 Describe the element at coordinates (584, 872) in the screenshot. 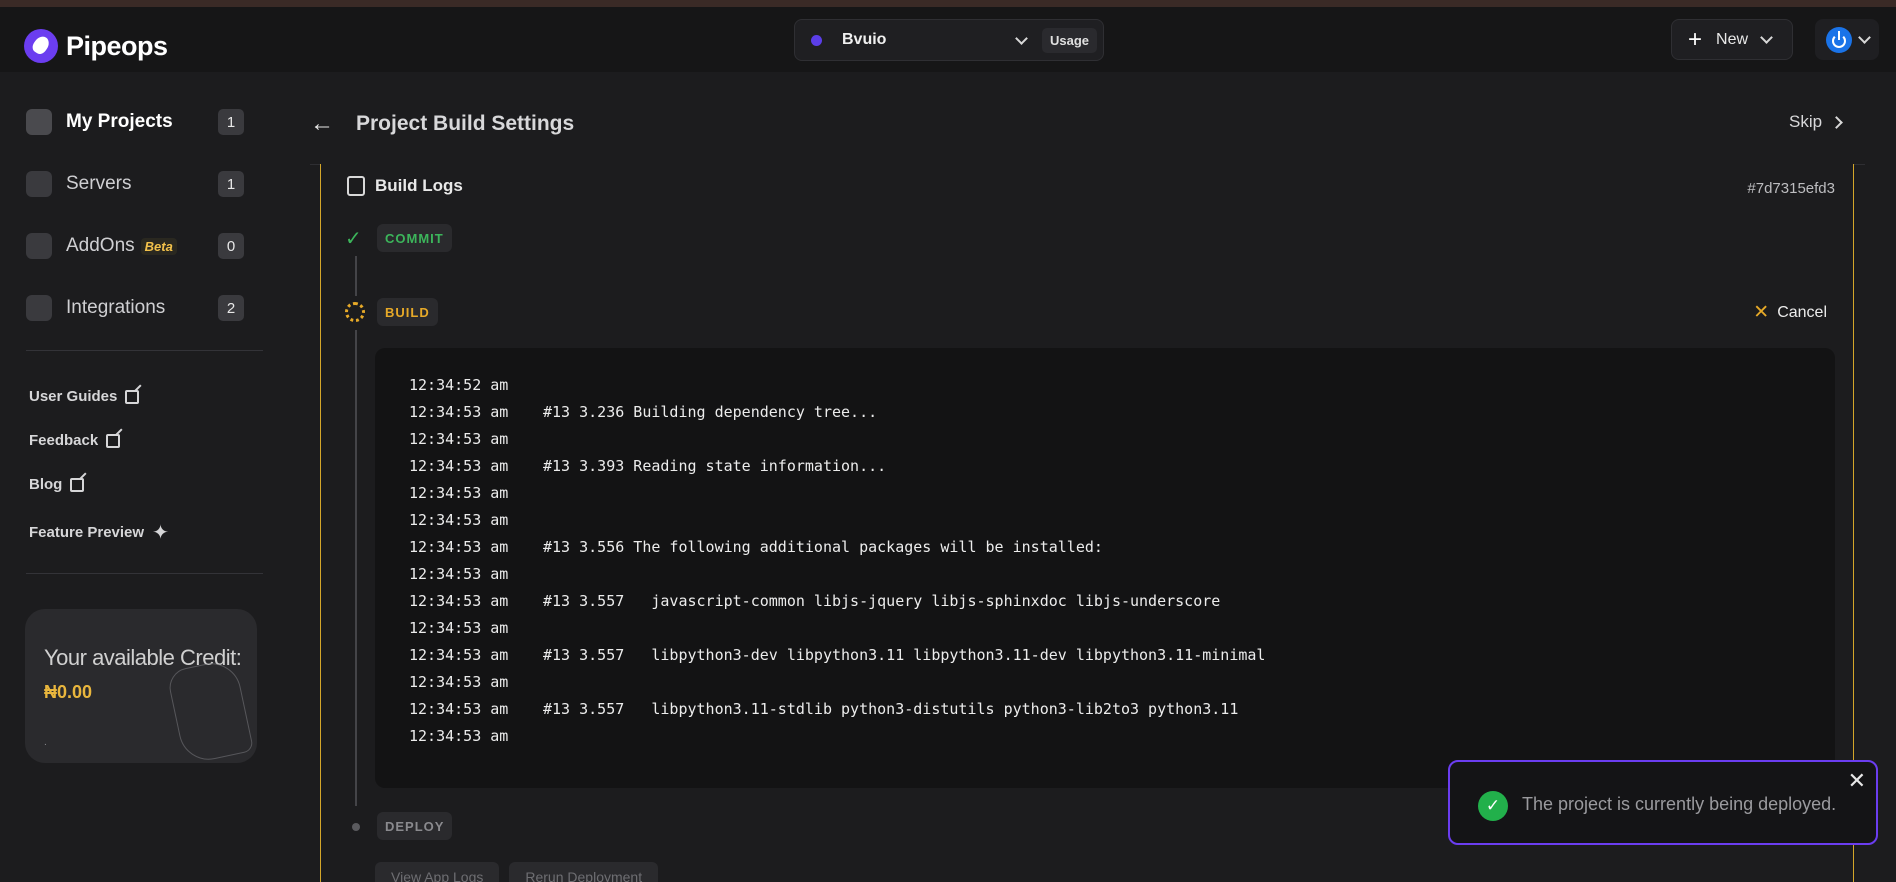

I see `rerun-deployment-button: Rerun Deployment` at that location.